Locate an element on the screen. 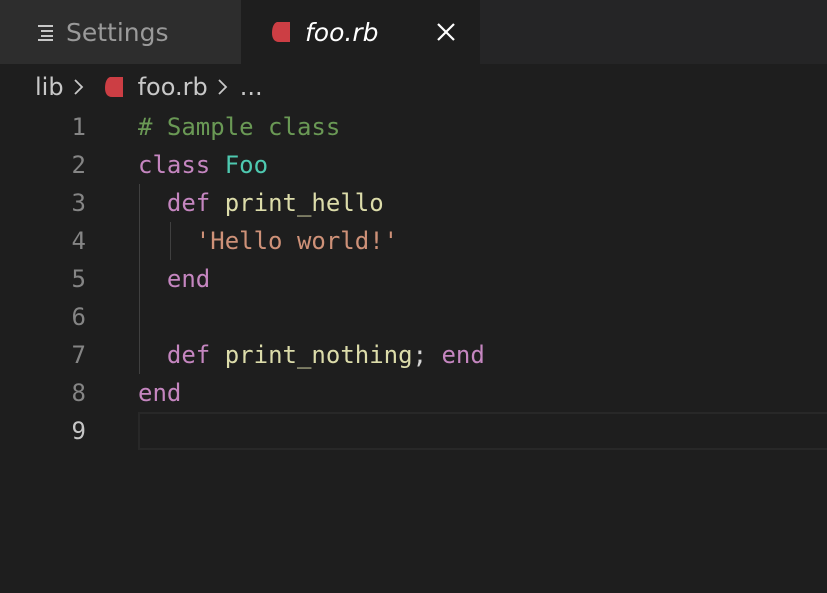 This screenshot has height=593, width=827. line-number: 8 is located at coordinates (78, 393).